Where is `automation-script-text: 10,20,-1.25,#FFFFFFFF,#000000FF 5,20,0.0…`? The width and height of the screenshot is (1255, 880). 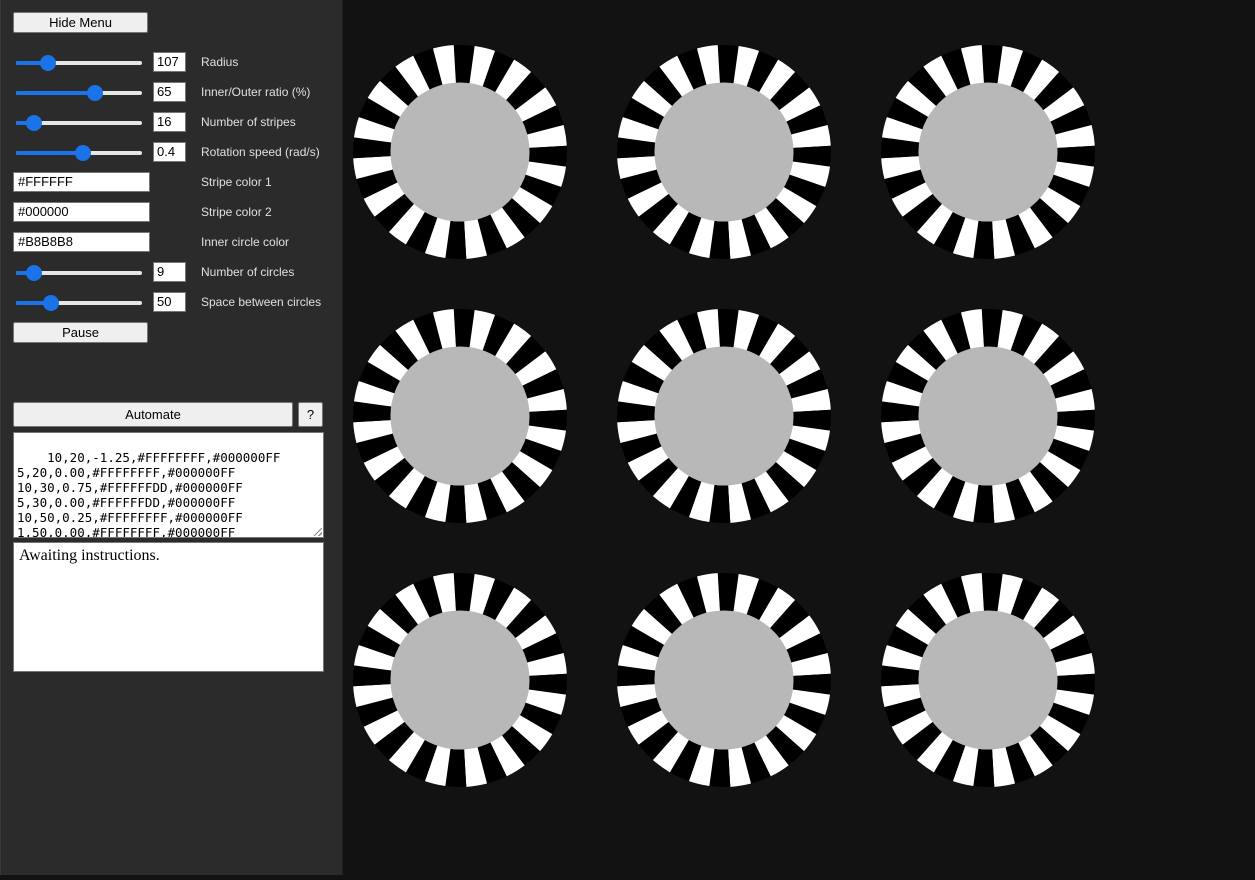 automation-script-text: 10,20,-1.25,#FFFFFFFF,#000000FF 5,20,0.0… is located at coordinates (149, 494).